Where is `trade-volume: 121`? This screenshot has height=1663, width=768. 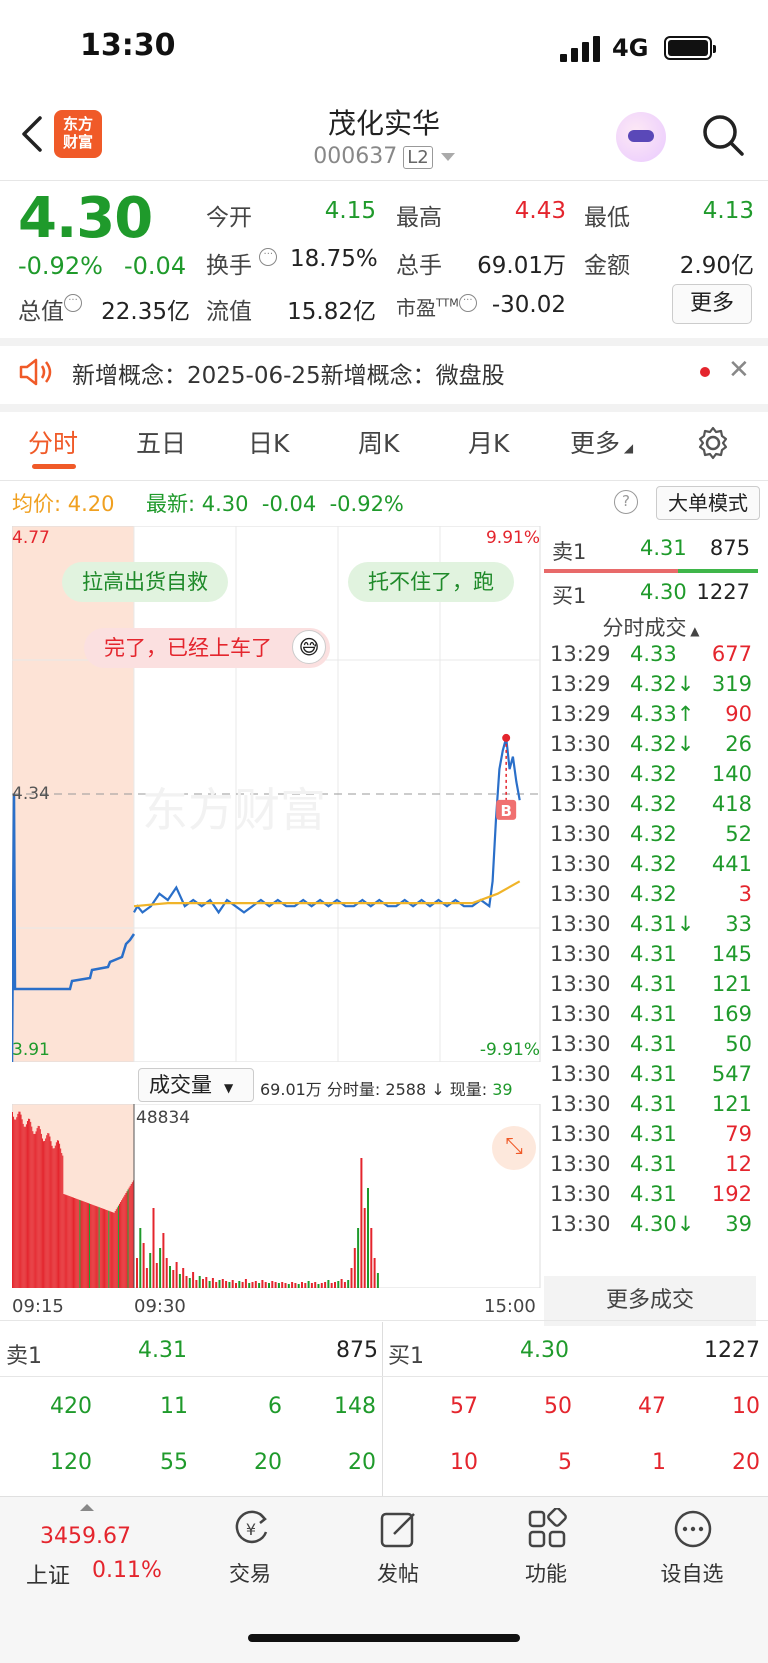
trade-volume: 121 is located at coordinates (731, 984).